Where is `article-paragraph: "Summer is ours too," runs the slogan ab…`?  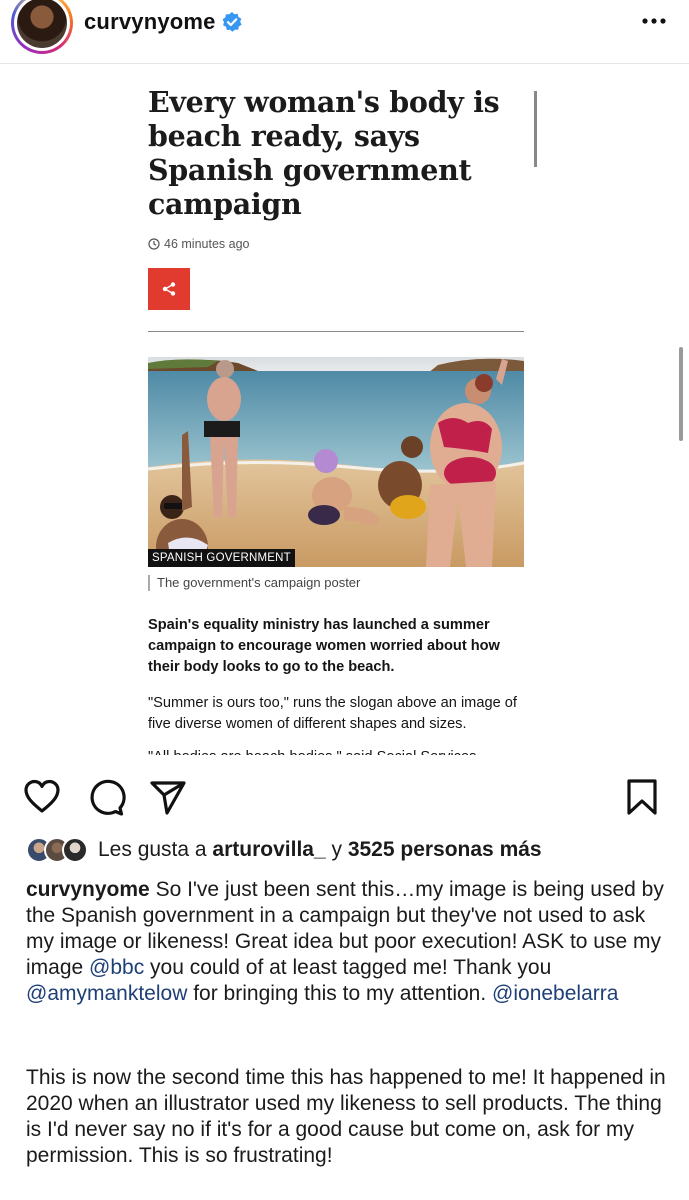 article-paragraph: "Summer is ours too," runs the slogan ab… is located at coordinates (332, 713).